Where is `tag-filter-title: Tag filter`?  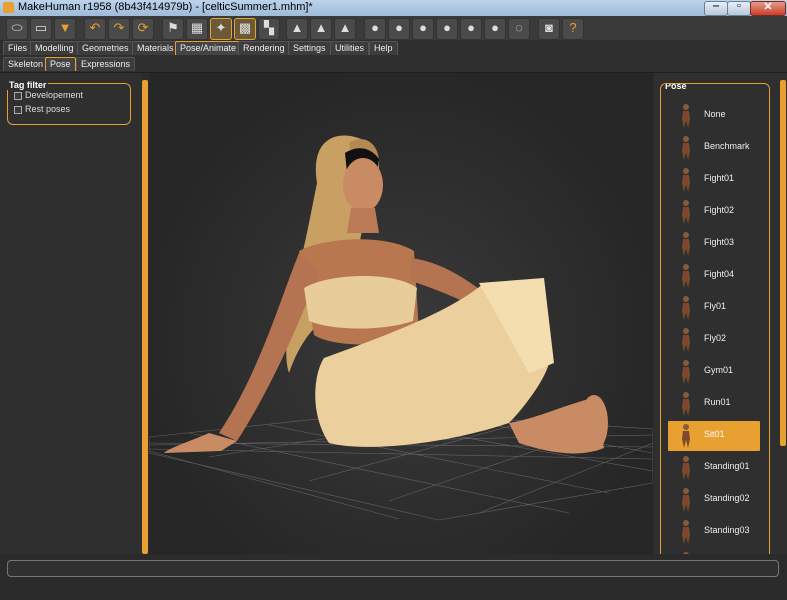 tag-filter-title: Tag filter is located at coordinates (28, 85).